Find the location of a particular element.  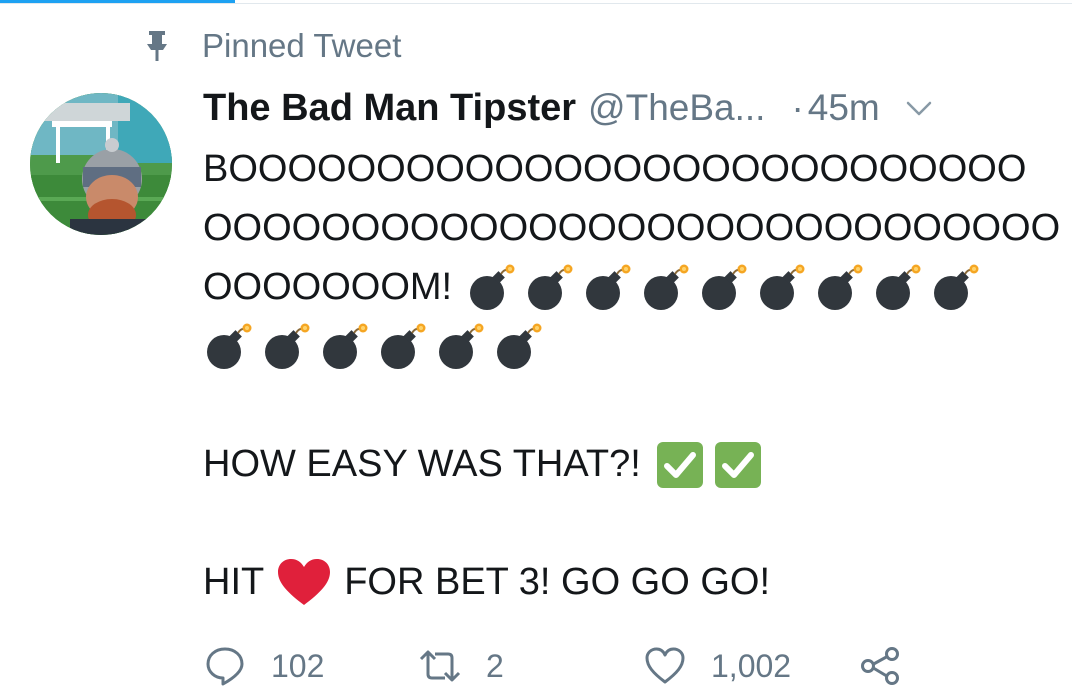

tweet-line: HOW EASY WAS THAT?! is located at coordinates (628, 464).